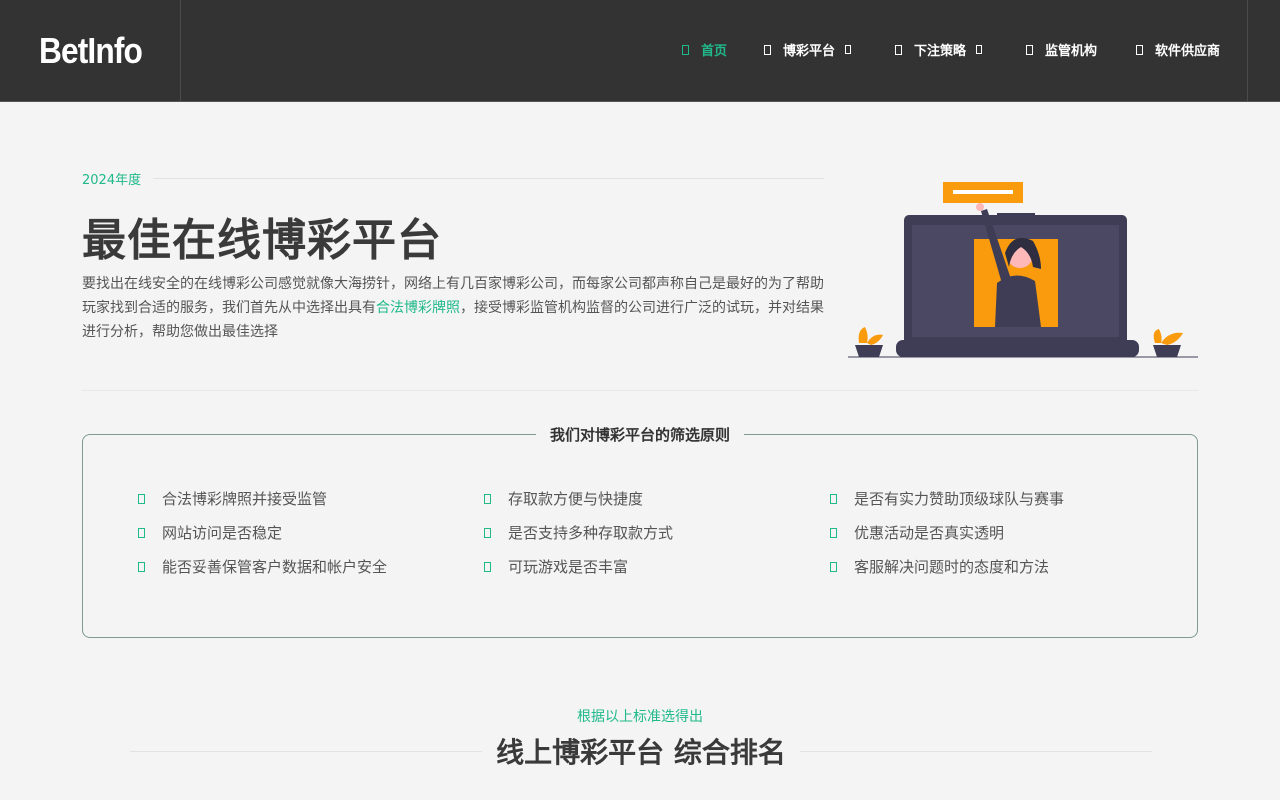 Image resolution: width=1280 pixels, height=800 pixels. Describe the element at coordinates (1016, 216) in the screenshot. I see `webcam` at that location.